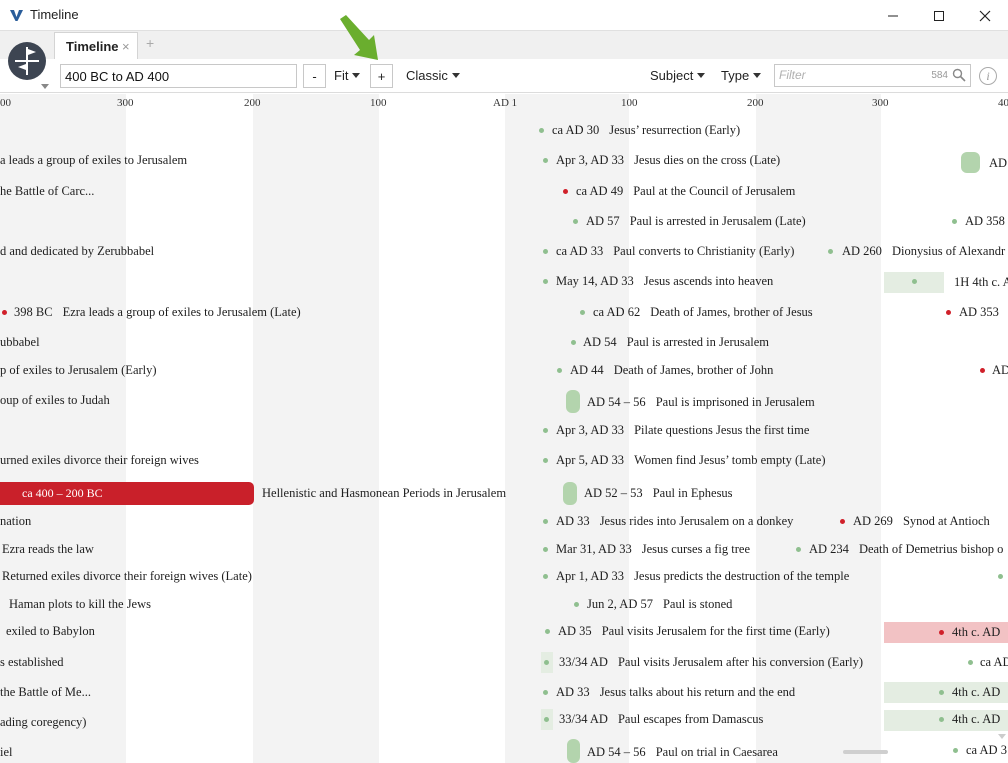  What do you see at coordinates (741, 75) in the screenshot?
I see `type-dropdown: Type` at bounding box center [741, 75].